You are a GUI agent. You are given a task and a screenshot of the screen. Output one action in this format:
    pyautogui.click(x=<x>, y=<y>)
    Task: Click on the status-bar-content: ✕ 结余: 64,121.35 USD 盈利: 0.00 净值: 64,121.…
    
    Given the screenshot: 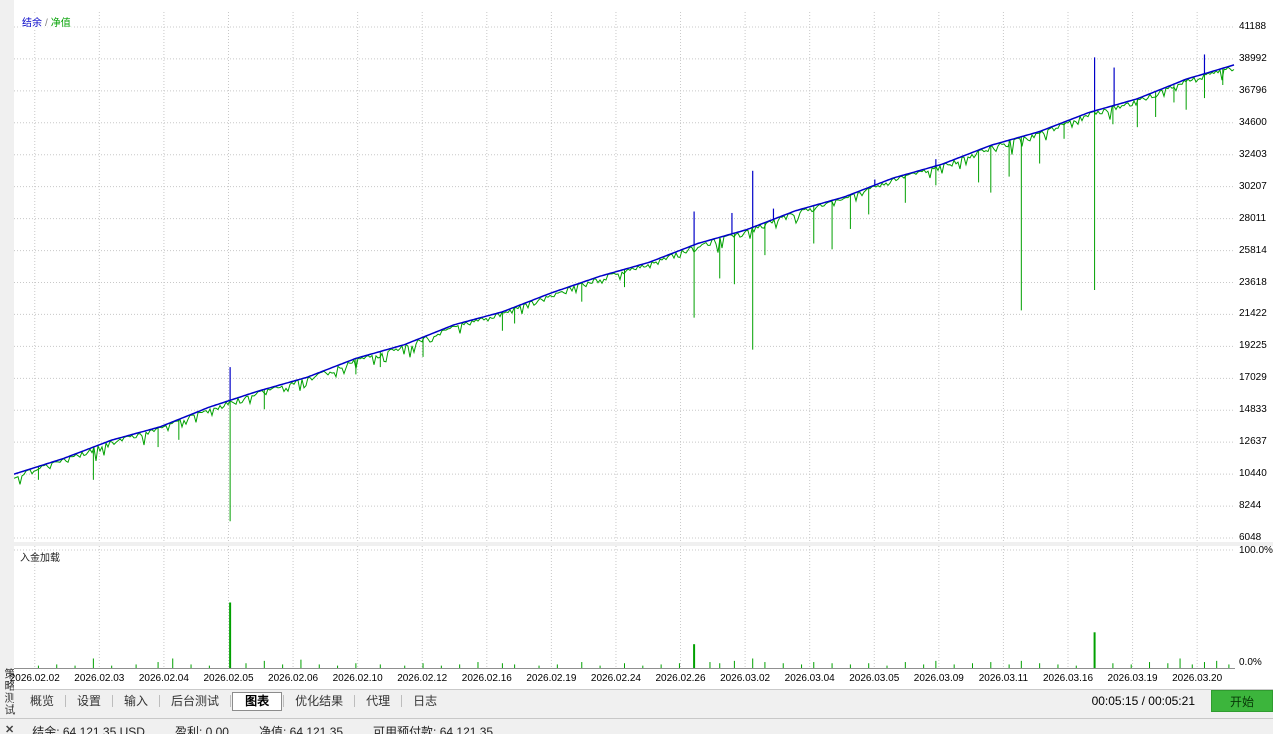 What is the action you would take?
    pyautogui.click(x=261, y=728)
    